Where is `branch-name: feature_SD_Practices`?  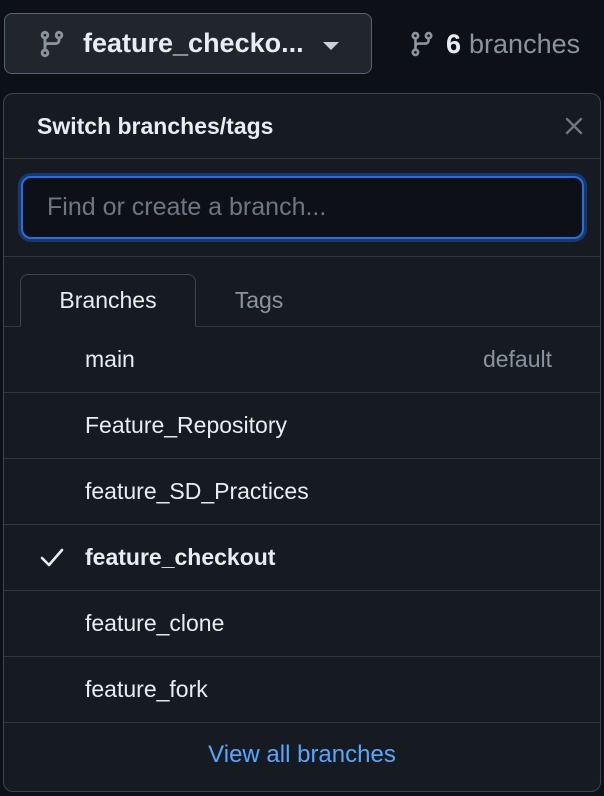
branch-name: feature_SD_Practices is located at coordinates (197, 491).